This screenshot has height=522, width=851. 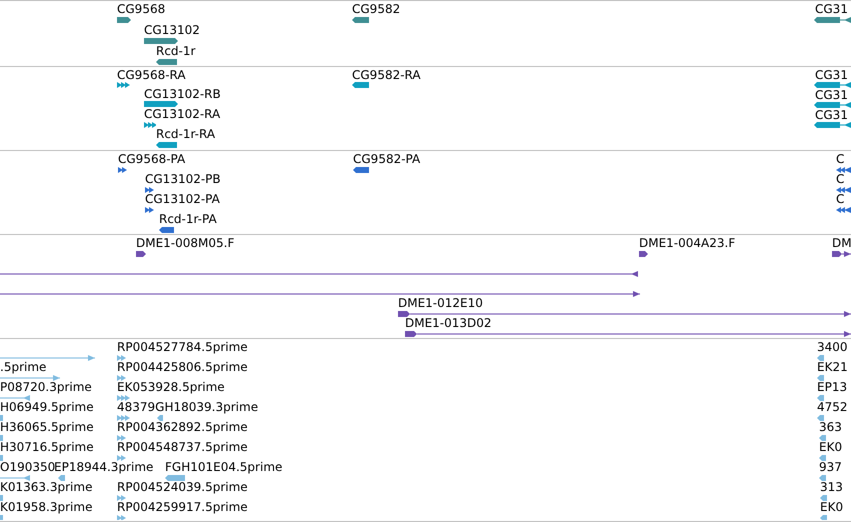 What do you see at coordinates (185, 243) in the screenshot?
I see `feature-label: DME1-008M05.F` at bounding box center [185, 243].